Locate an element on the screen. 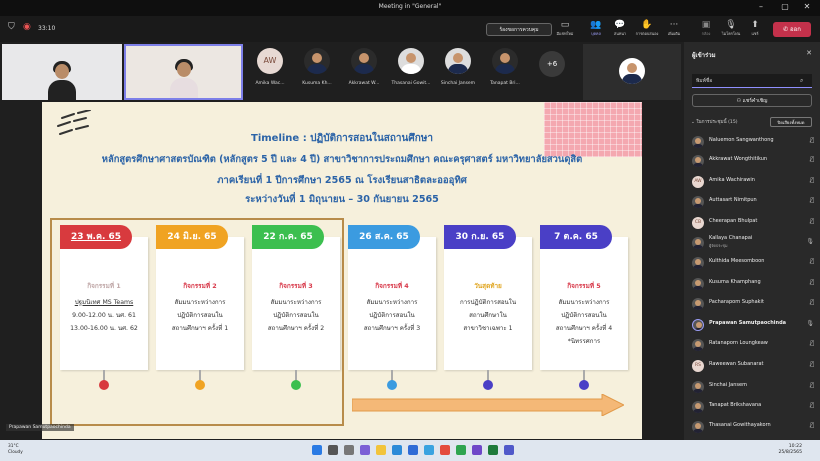 This screenshot has height=461, width=820. share-button: ⬆ แชร์ is located at coordinates (755, 28).